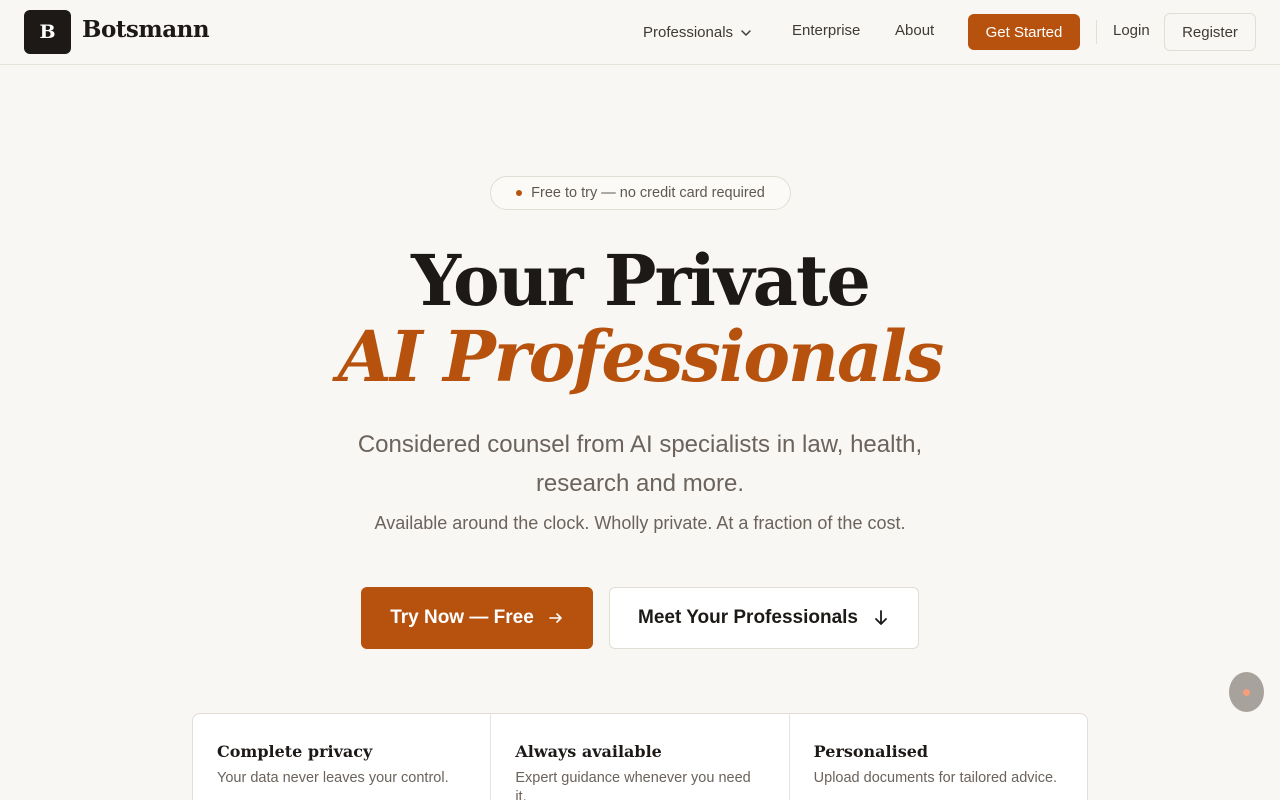  Describe the element at coordinates (688, 32) in the screenshot. I see `nav-professionals-label: Professionals` at that location.